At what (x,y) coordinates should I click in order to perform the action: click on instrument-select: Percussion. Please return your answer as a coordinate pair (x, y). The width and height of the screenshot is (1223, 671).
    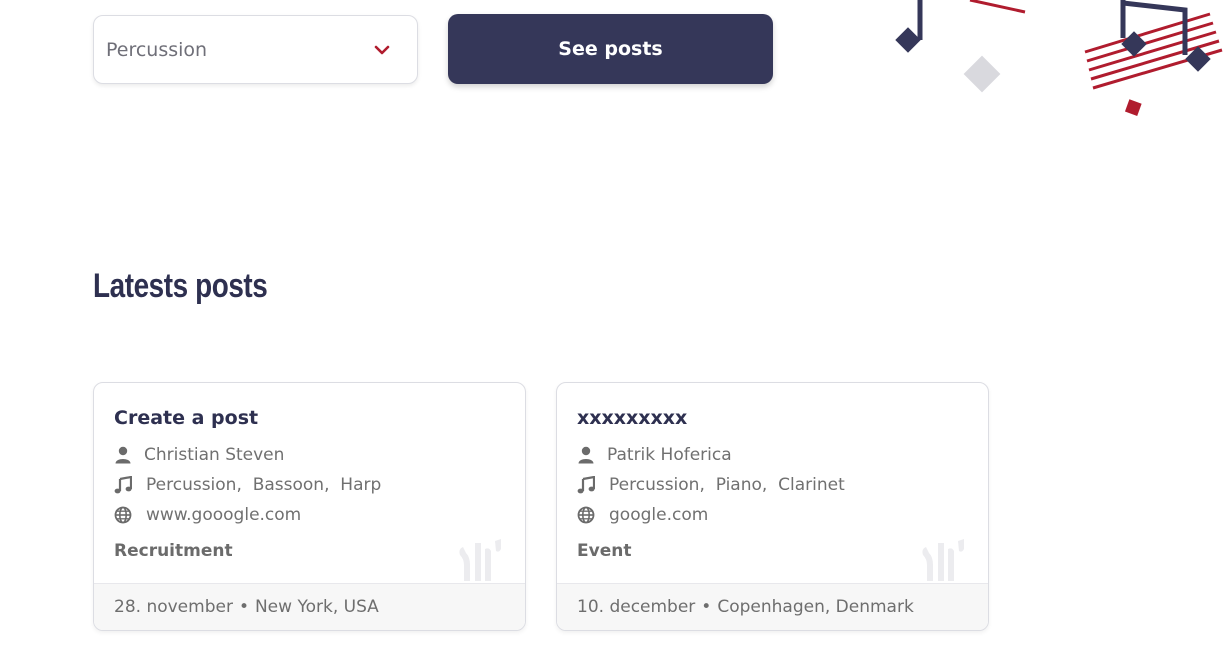
    Looking at the image, I should click on (255, 49).